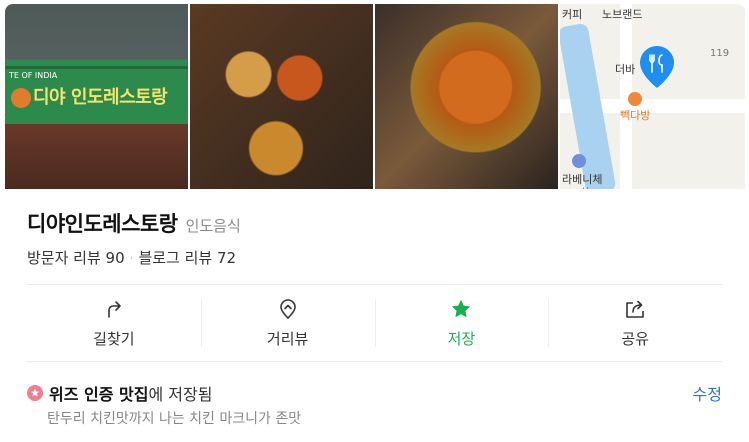 The width and height of the screenshot is (749, 442). I want to click on map-label-bottom2: 6차, so click(582, 186).